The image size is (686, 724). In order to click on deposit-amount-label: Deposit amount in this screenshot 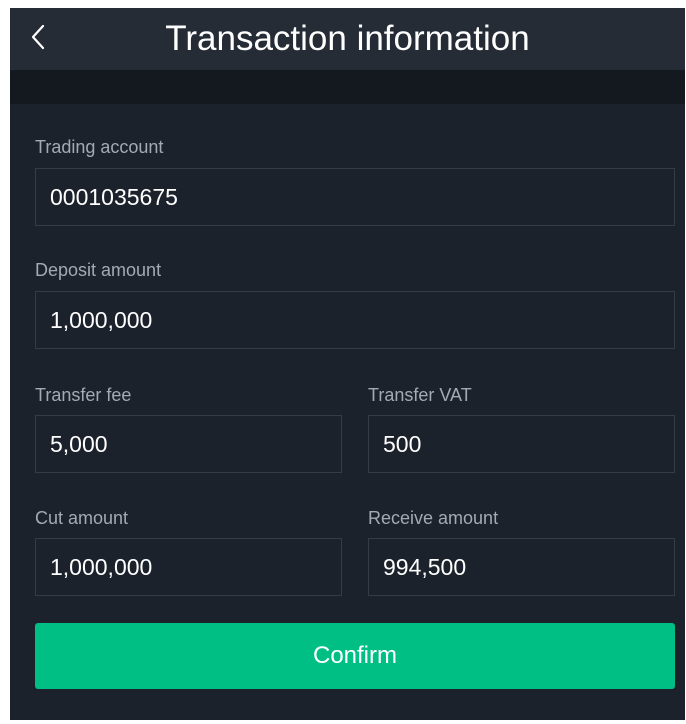, I will do `click(98, 270)`.